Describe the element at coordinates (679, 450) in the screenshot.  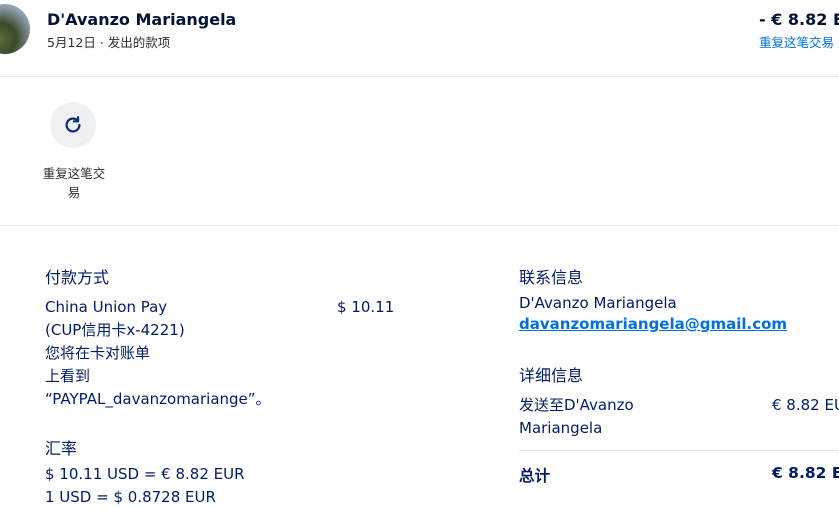
I see `details-divider` at that location.